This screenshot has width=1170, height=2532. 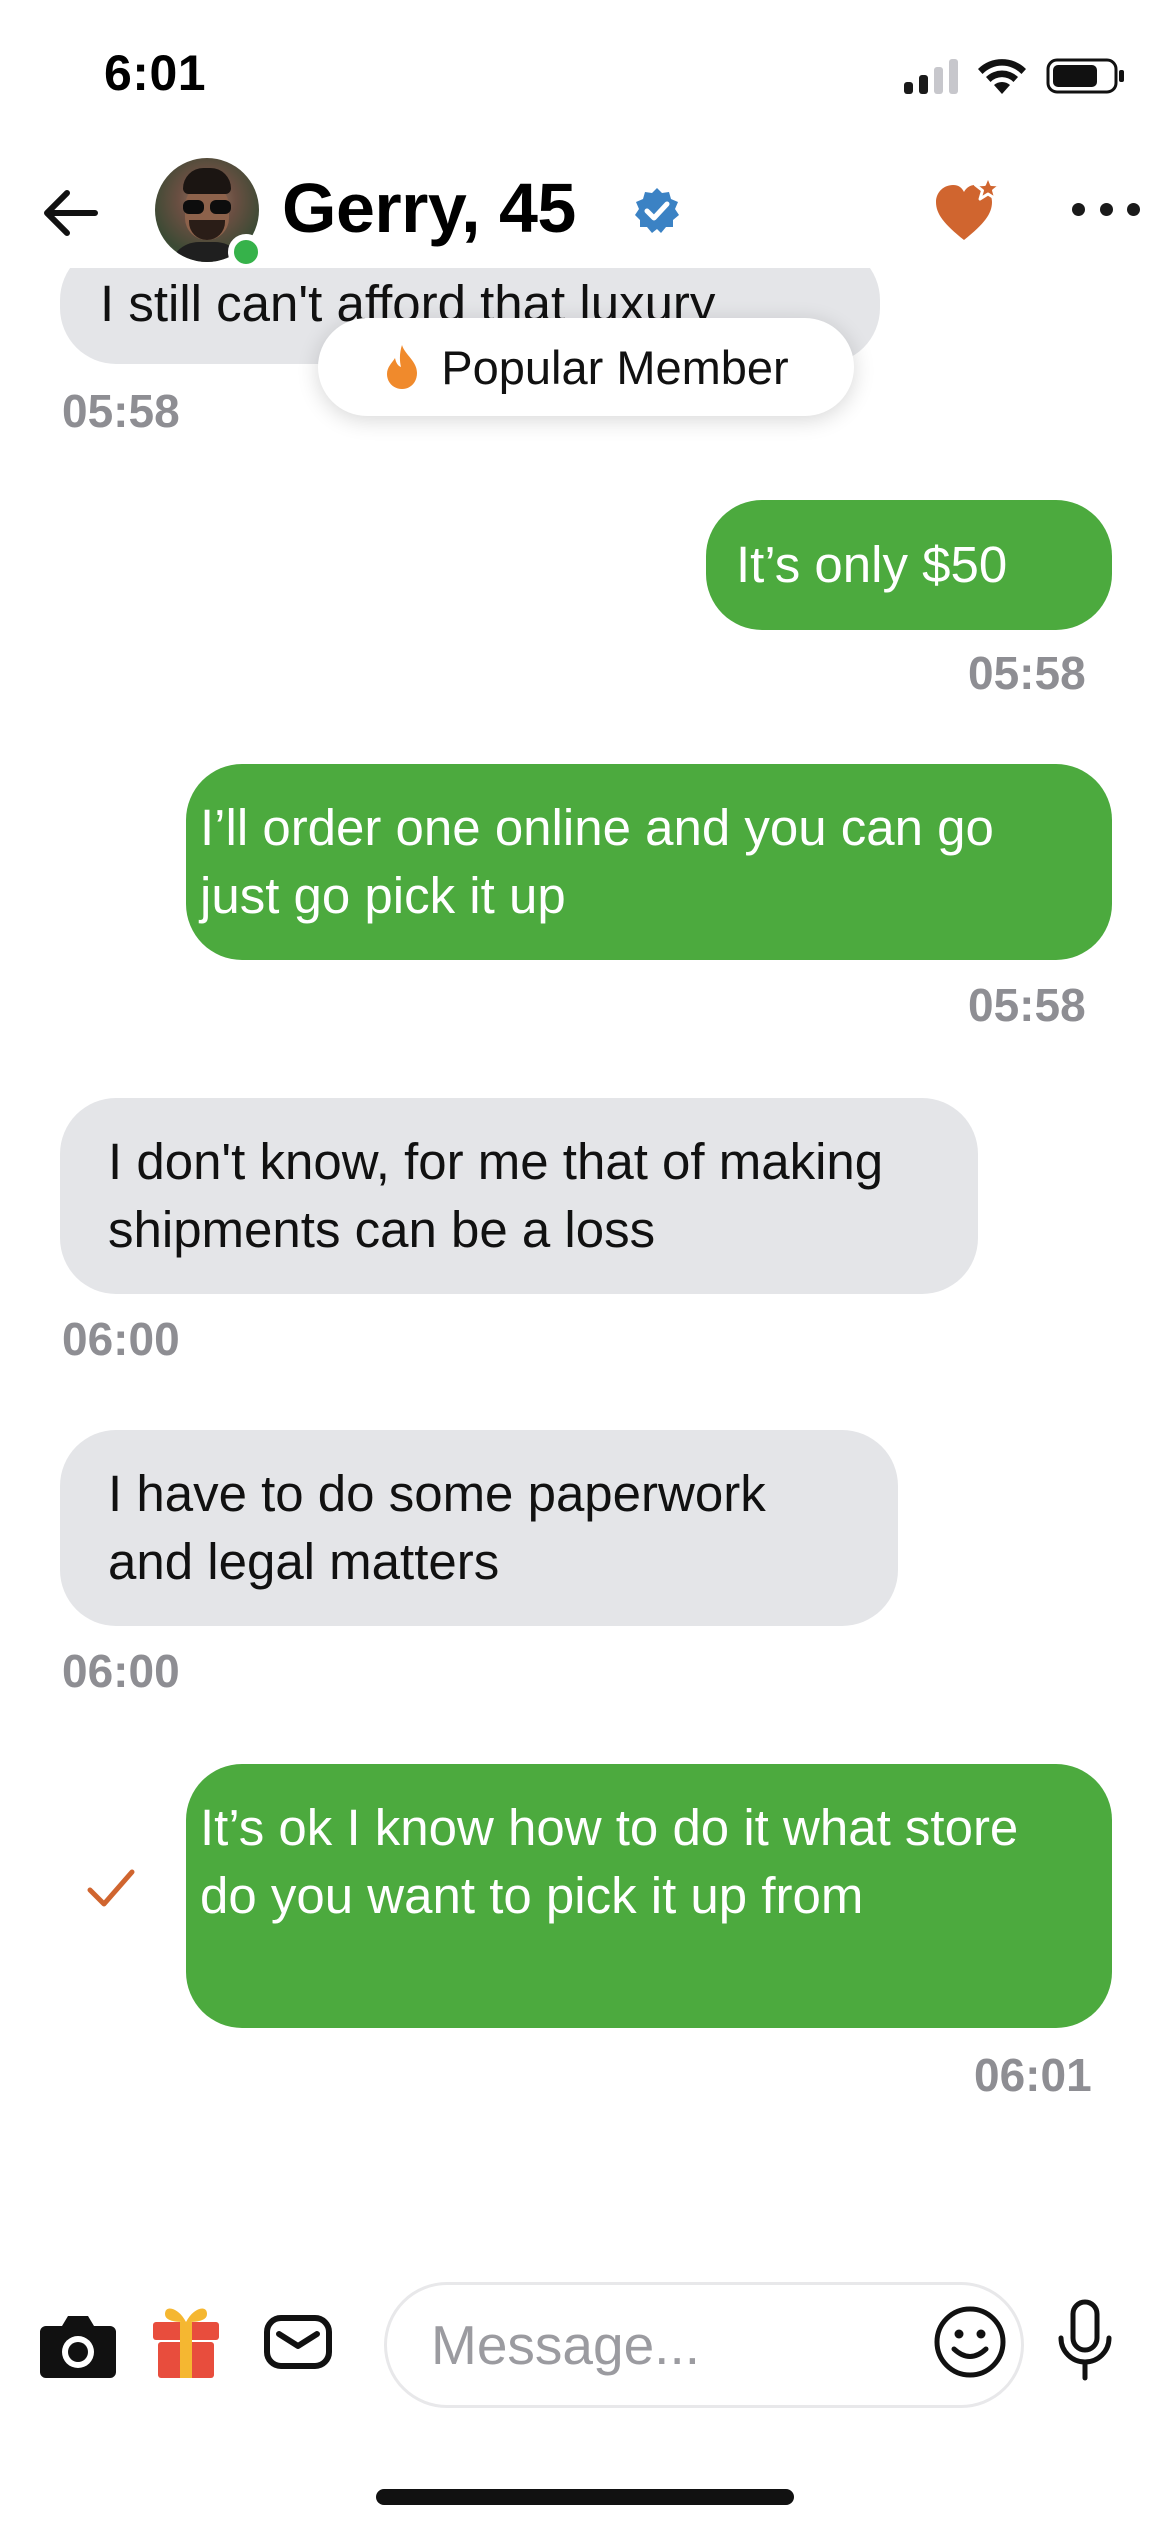 I want to click on back-arrow-icon, so click(x=71, y=213).